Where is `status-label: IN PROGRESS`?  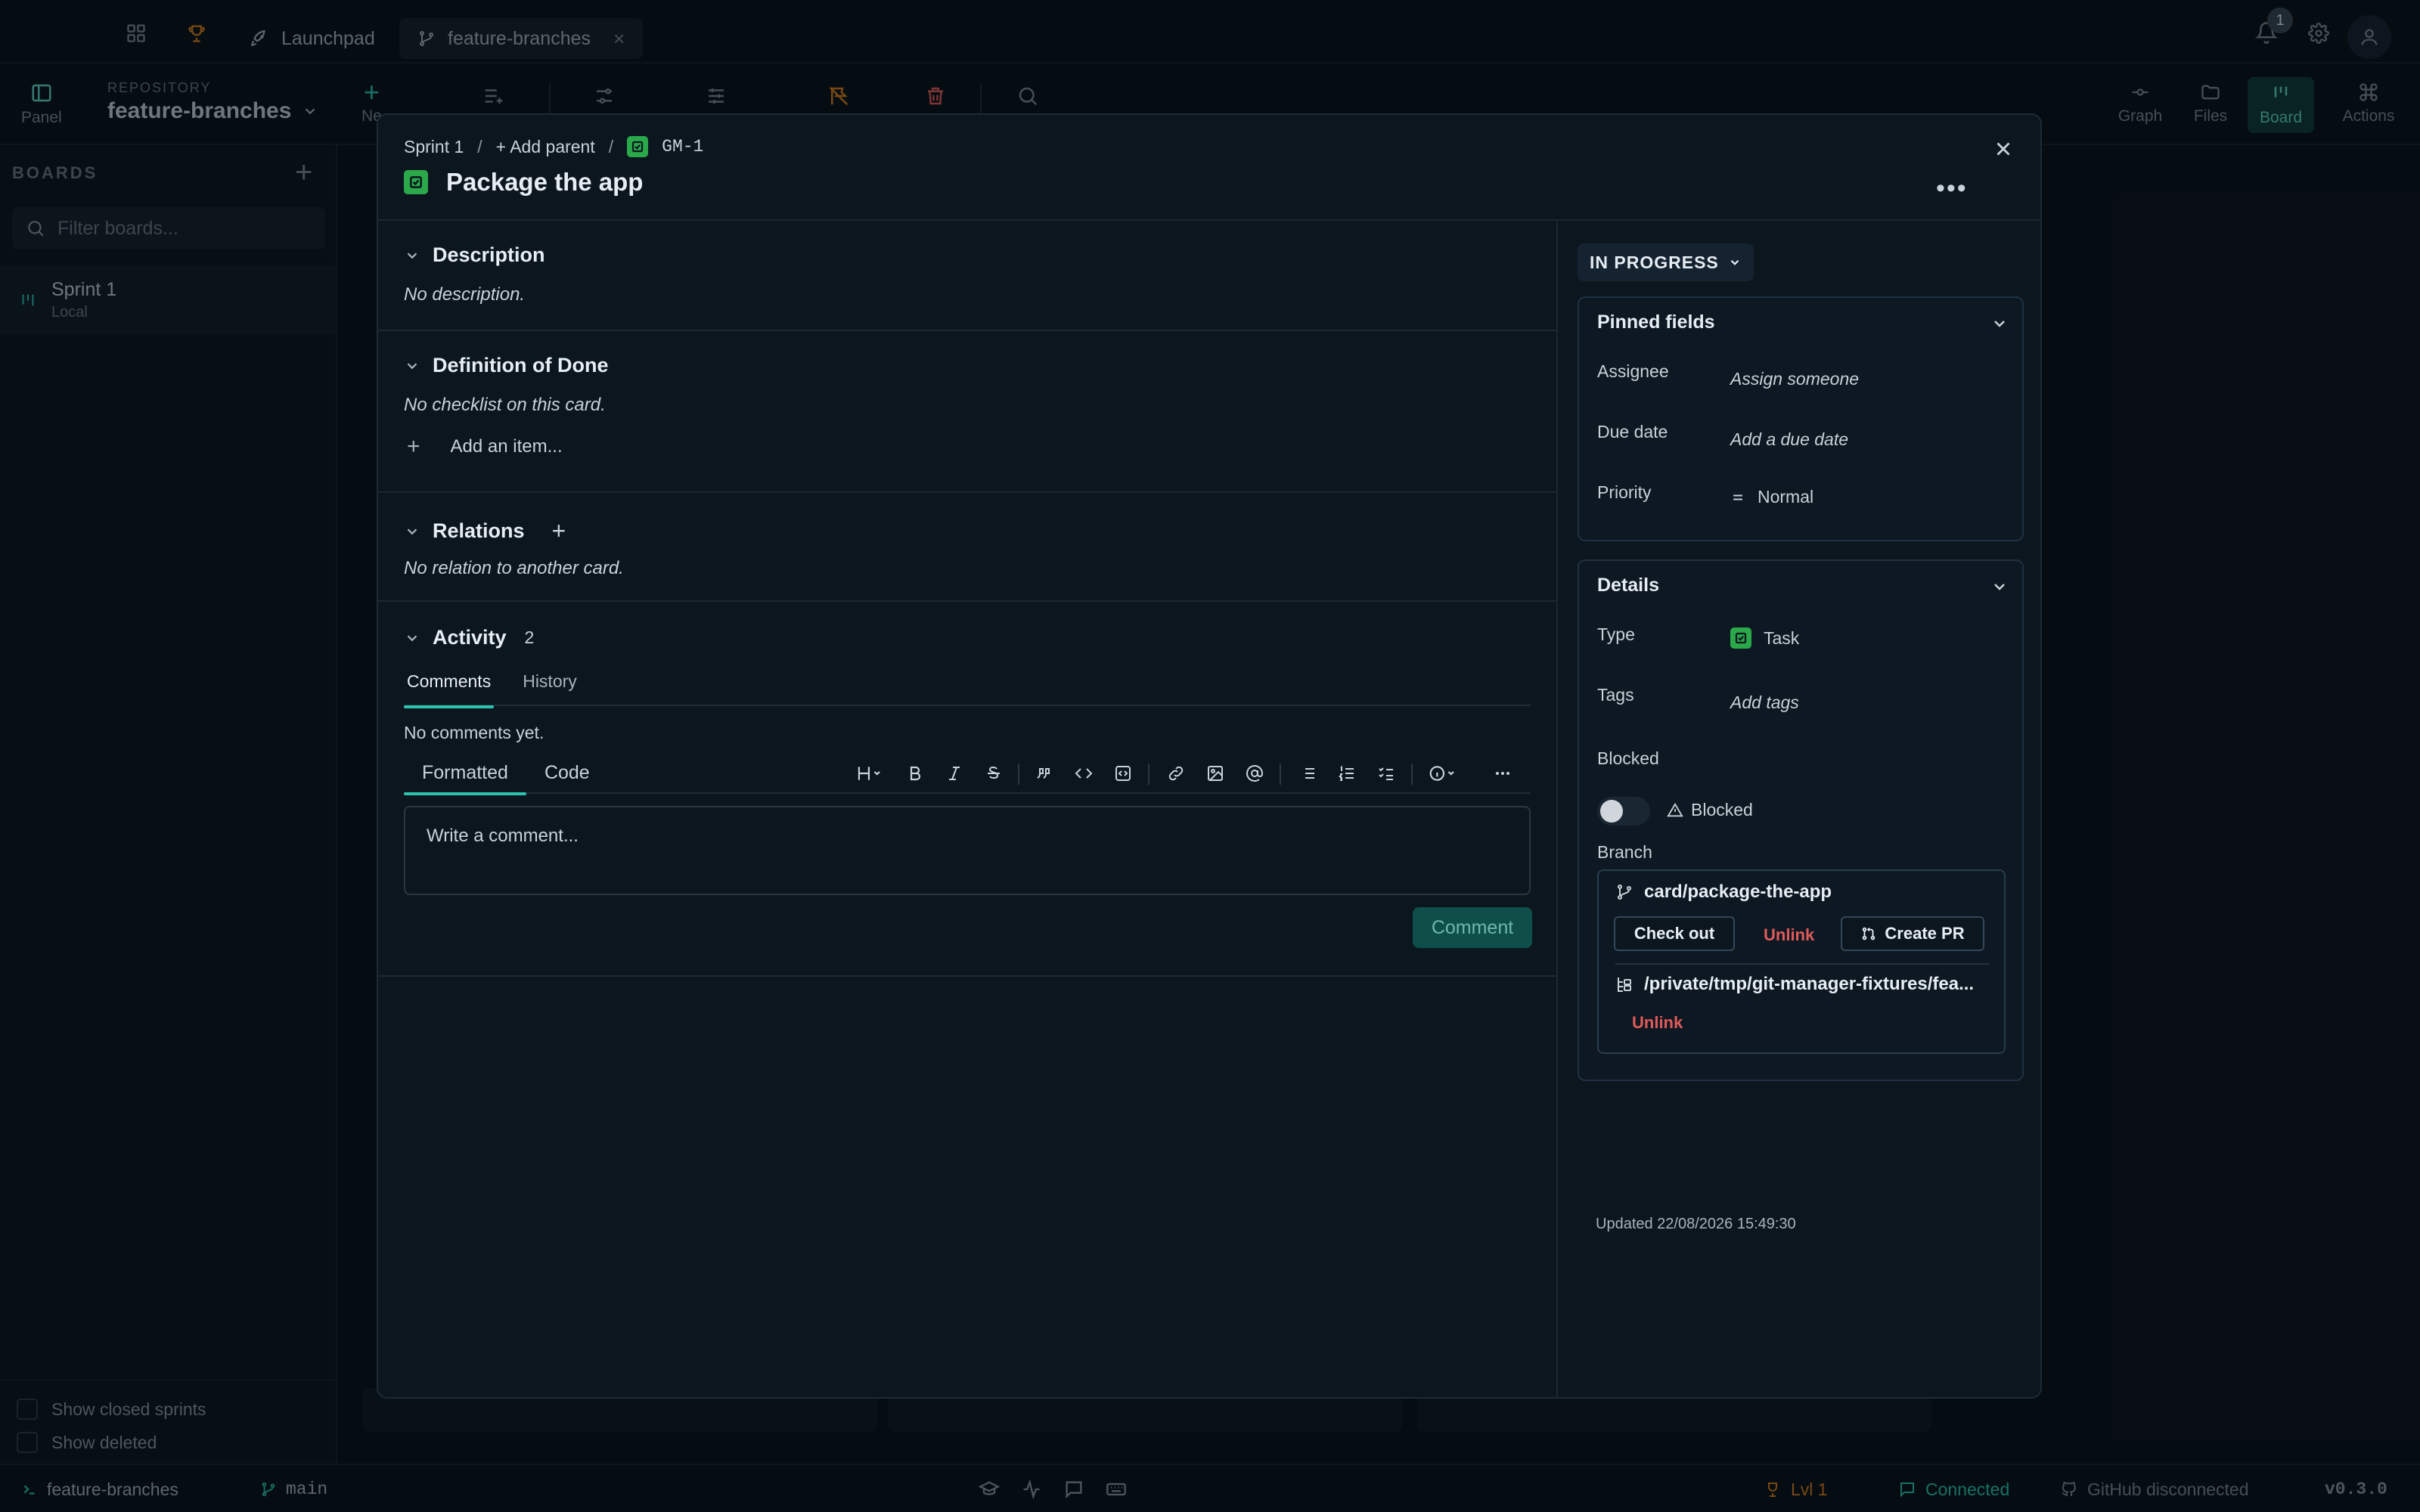 status-label: IN PROGRESS is located at coordinates (1654, 262).